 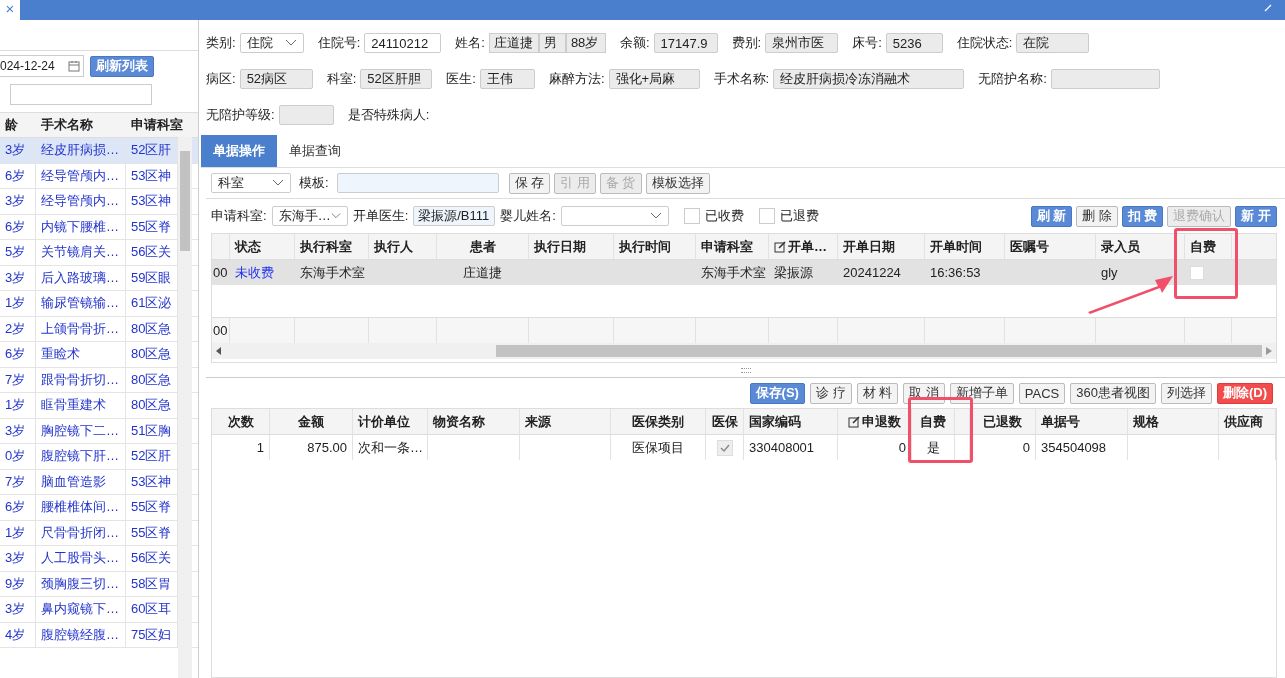 I want to click on column-header: 计价单位, so click(x=390, y=421).